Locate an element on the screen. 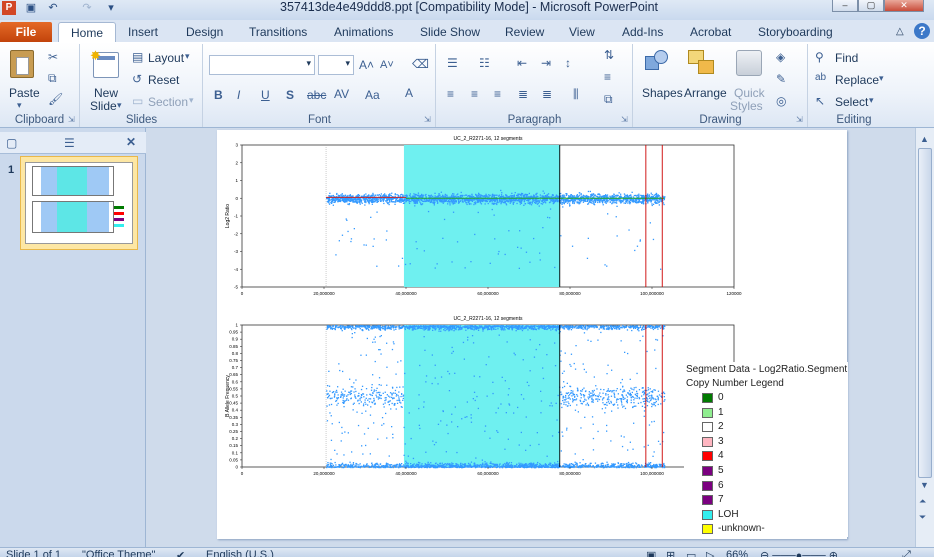 Image resolution: width=934 pixels, height=557 pixels. outline-tab-icon: ☰ is located at coordinates (69, 143).